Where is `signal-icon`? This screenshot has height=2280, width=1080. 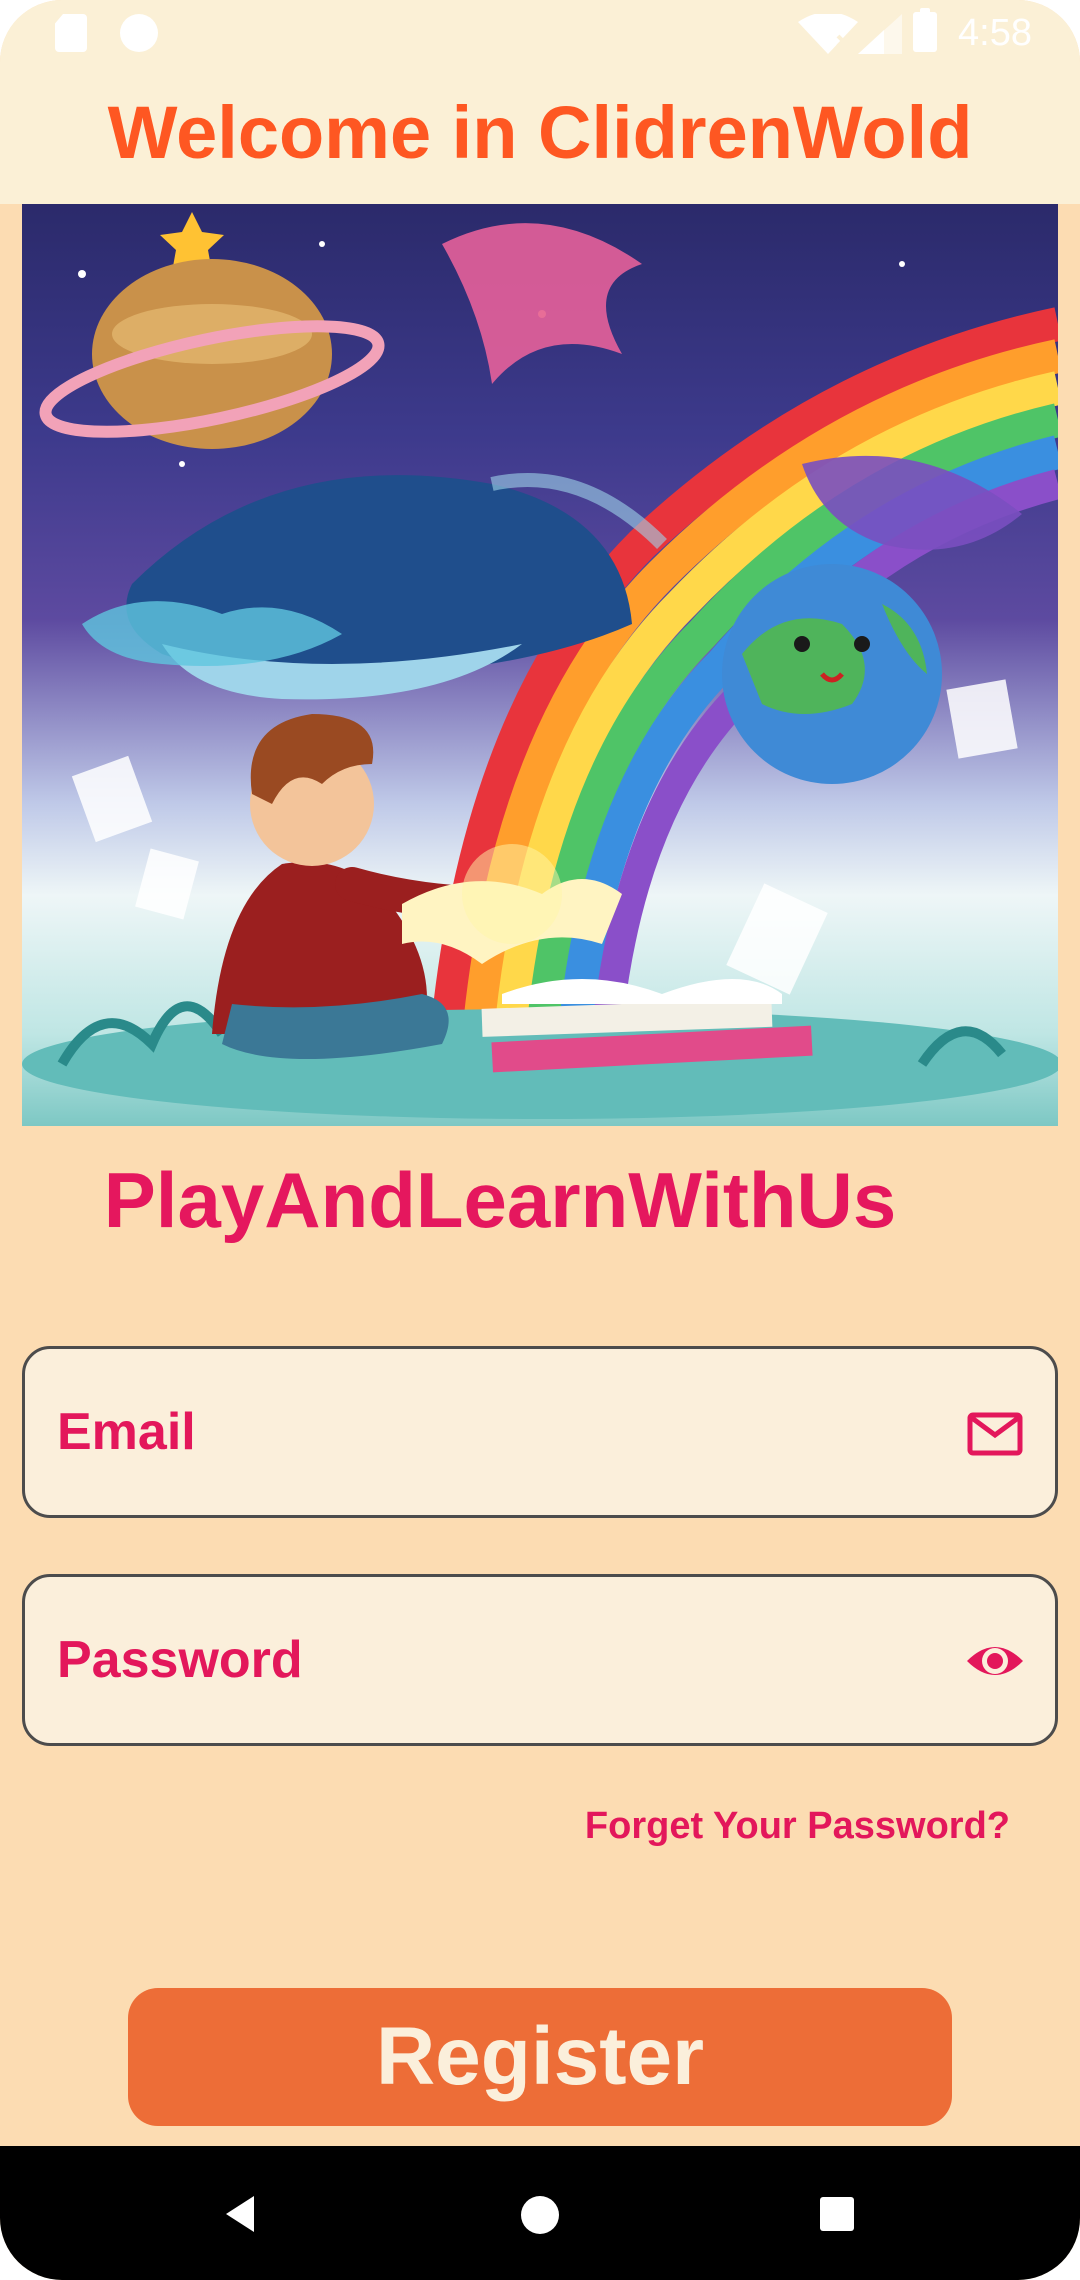 signal-icon is located at coordinates (880, 34).